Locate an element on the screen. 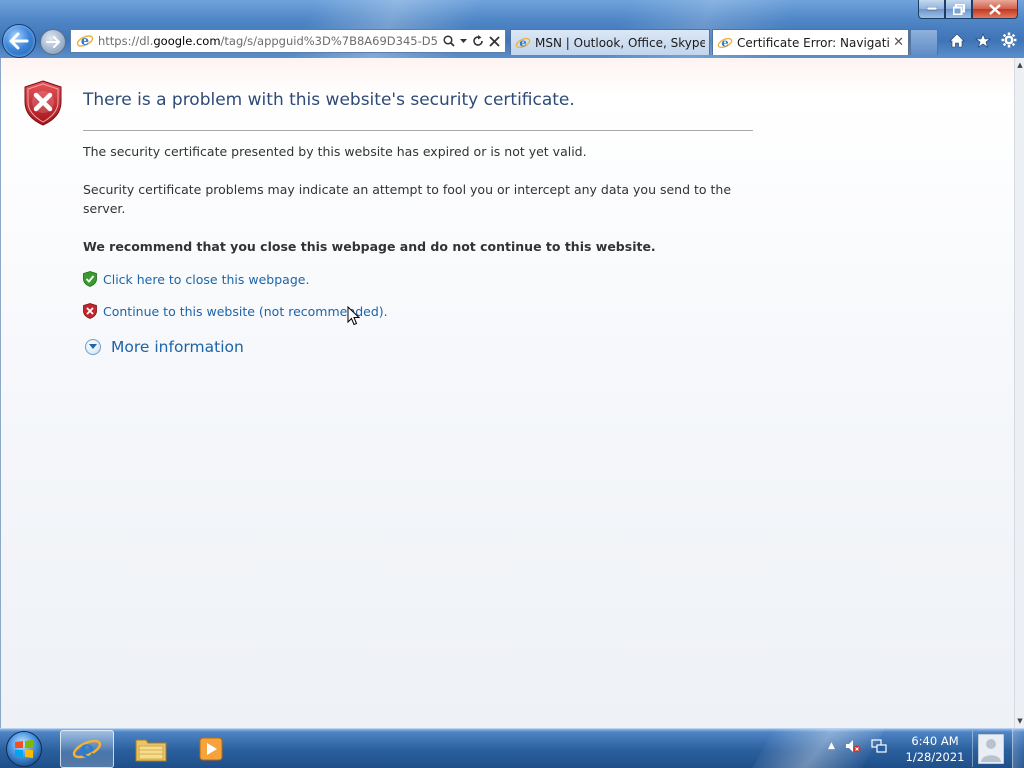 The image size is (1024, 768). taskbar-media-player is located at coordinates (211, 749).